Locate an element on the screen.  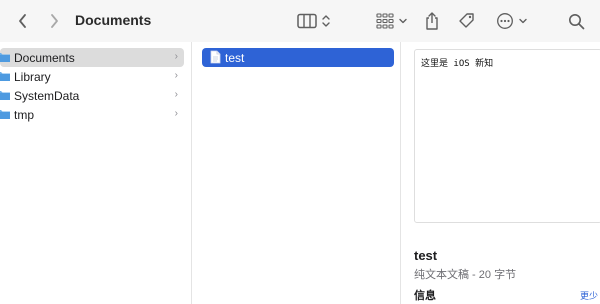
folder-item-systemdata: SystemData › is located at coordinates (92, 95).